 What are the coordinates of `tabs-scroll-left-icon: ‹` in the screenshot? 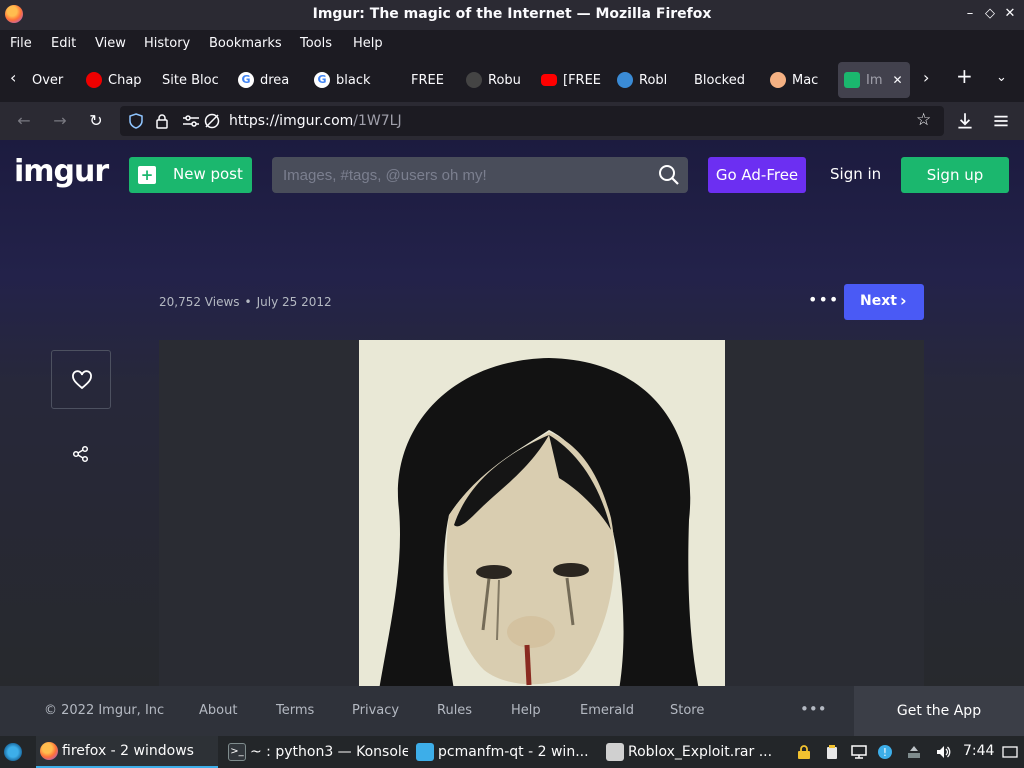 It's located at (13, 77).